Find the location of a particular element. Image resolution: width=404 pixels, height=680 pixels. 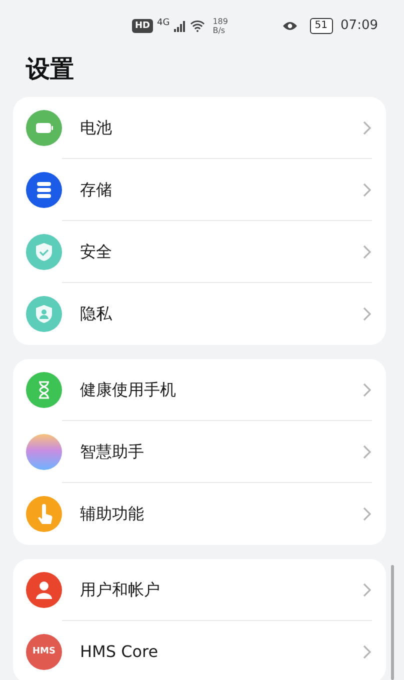

settings-row: 存储 is located at coordinates (199, 190).